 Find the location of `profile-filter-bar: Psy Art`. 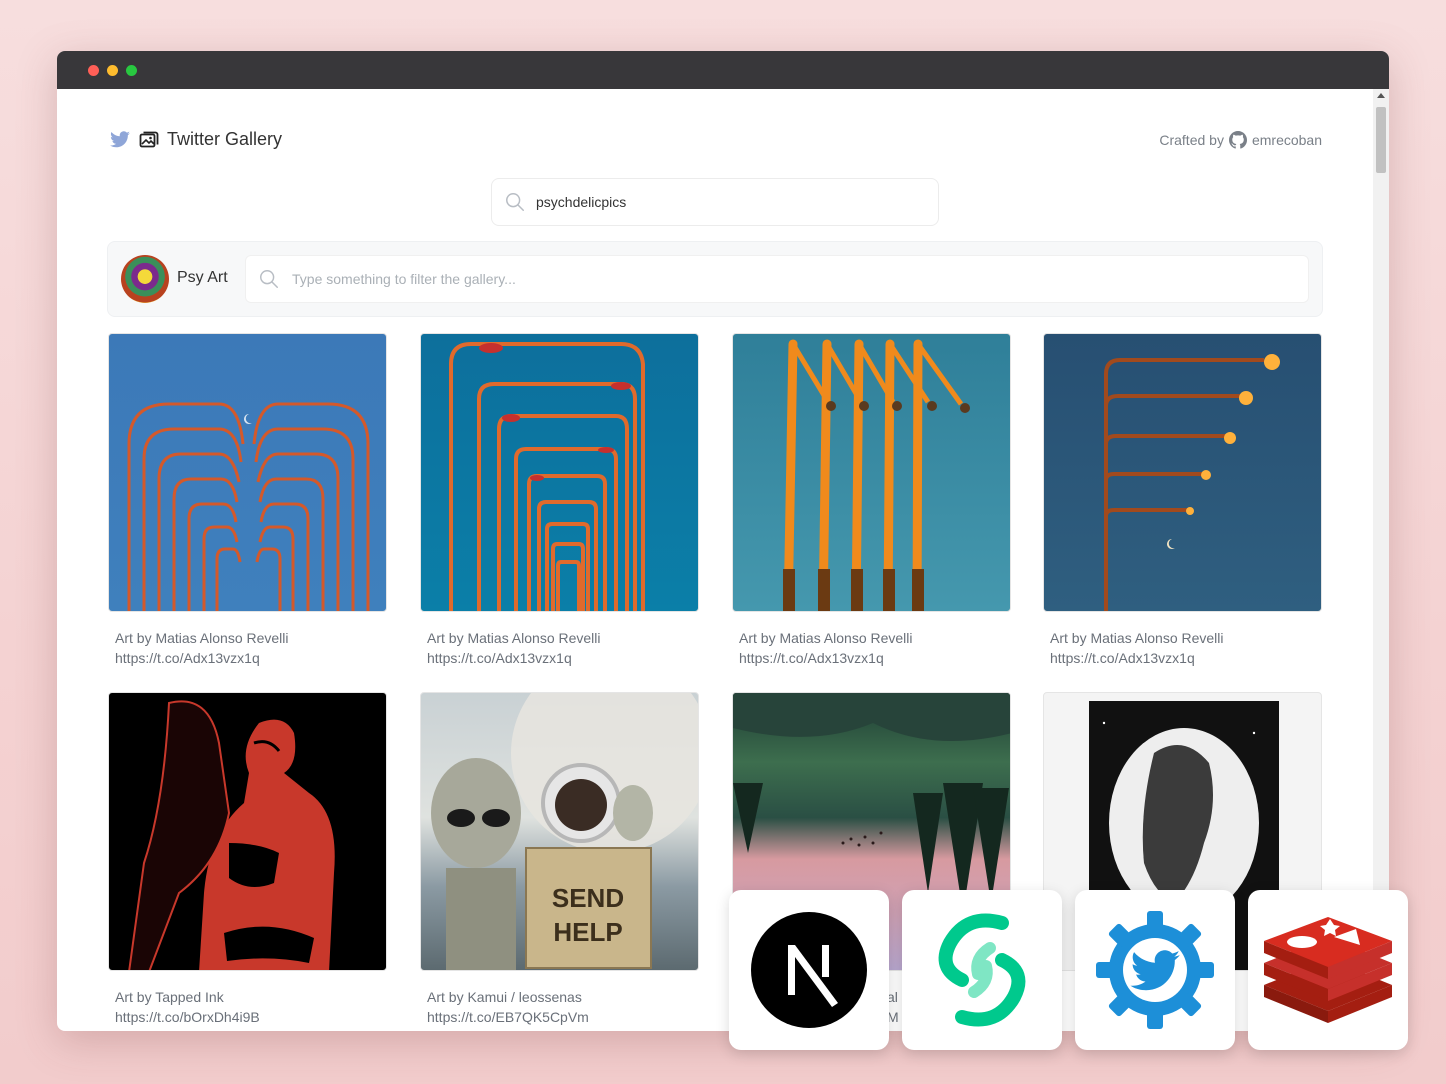

profile-filter-bar: Psy Art is located at coordinates (715, 279).